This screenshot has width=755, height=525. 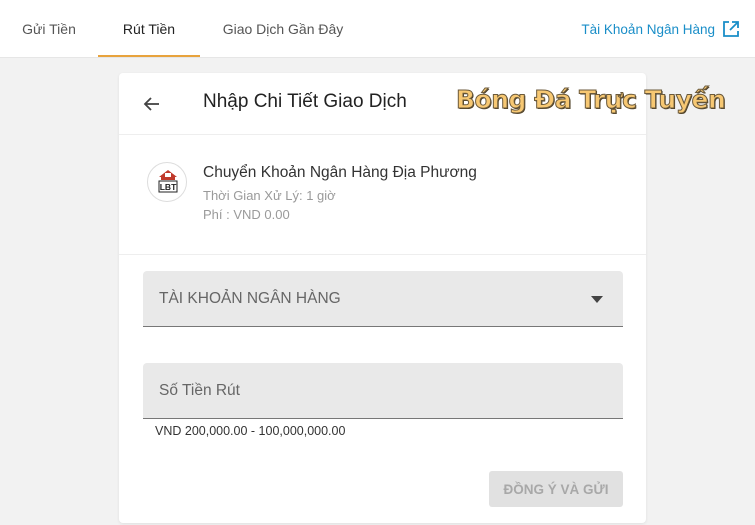 What do you see at coordinates (250, 431) in the screenshot?
I see `amount-range-hint: VND 200,000.00 - 100,000,000.00` at bounding box center [250, 431].